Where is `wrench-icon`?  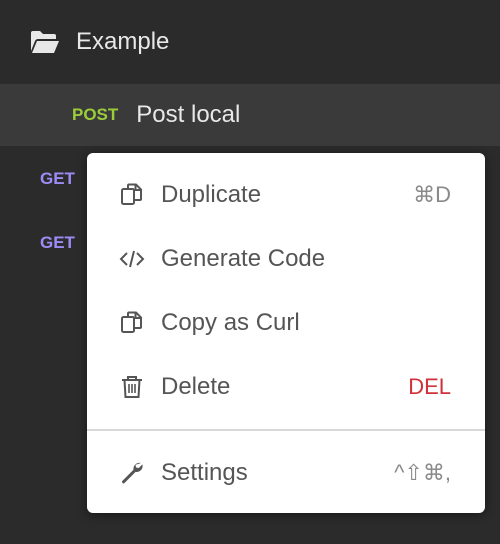
wrench-icon is located at coordinates (132, 473).